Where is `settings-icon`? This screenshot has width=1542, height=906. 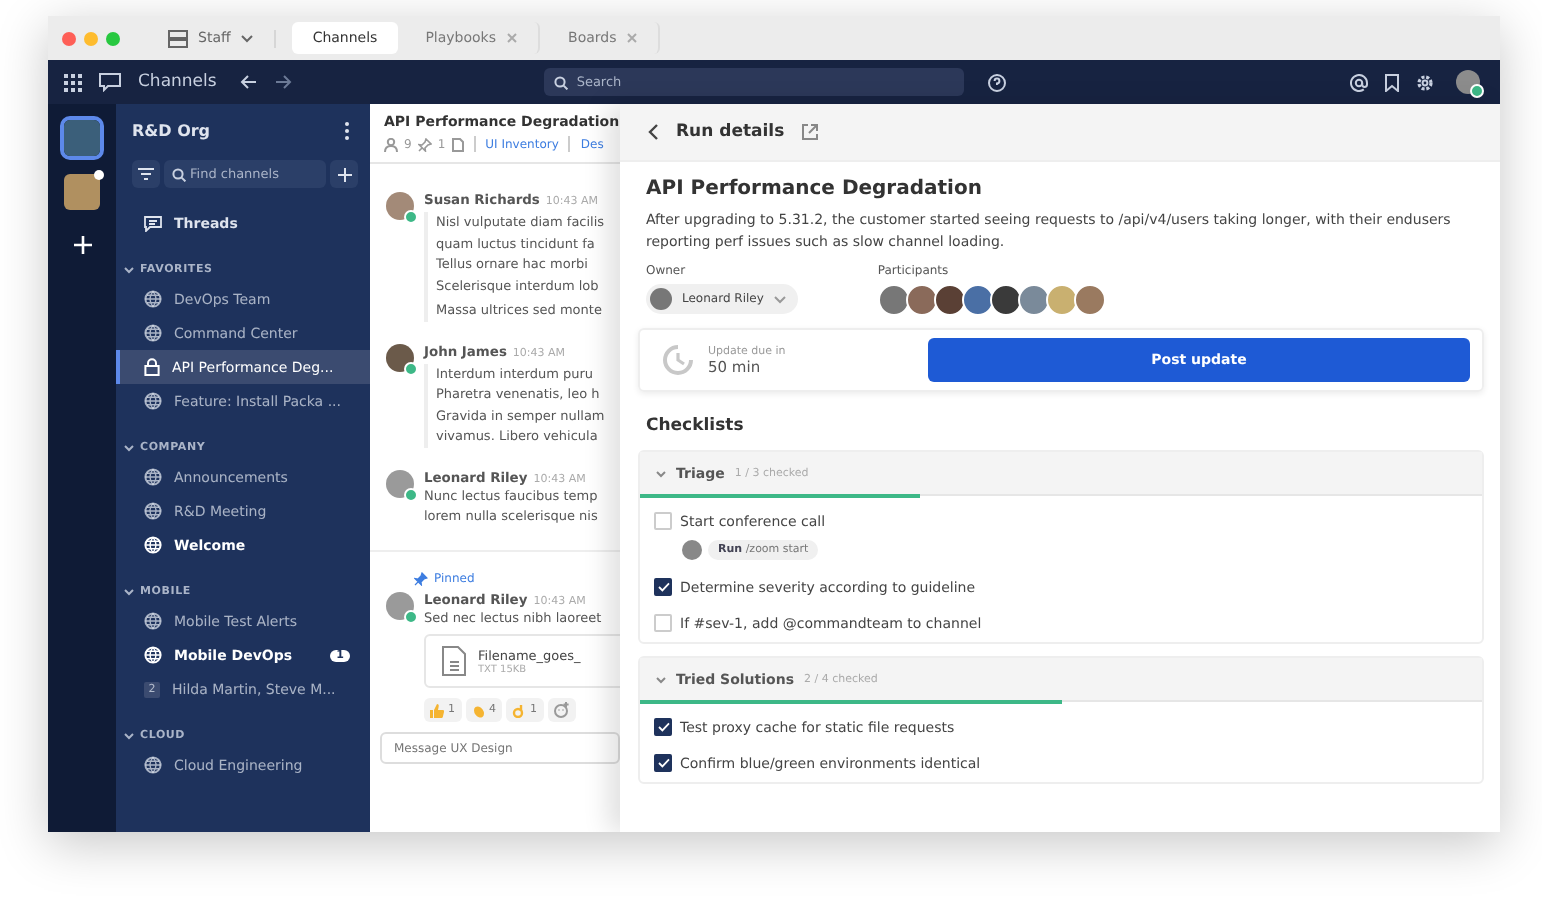
settings-icon is located at coordinates (1425, 82).